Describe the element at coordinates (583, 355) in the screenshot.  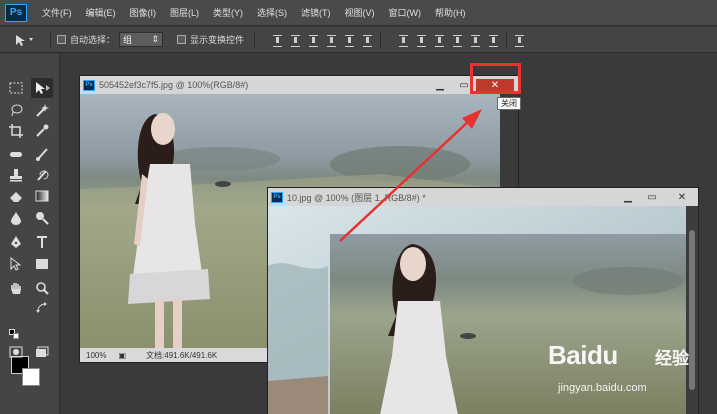
I see `watermark-brand: Baidu` at that location.